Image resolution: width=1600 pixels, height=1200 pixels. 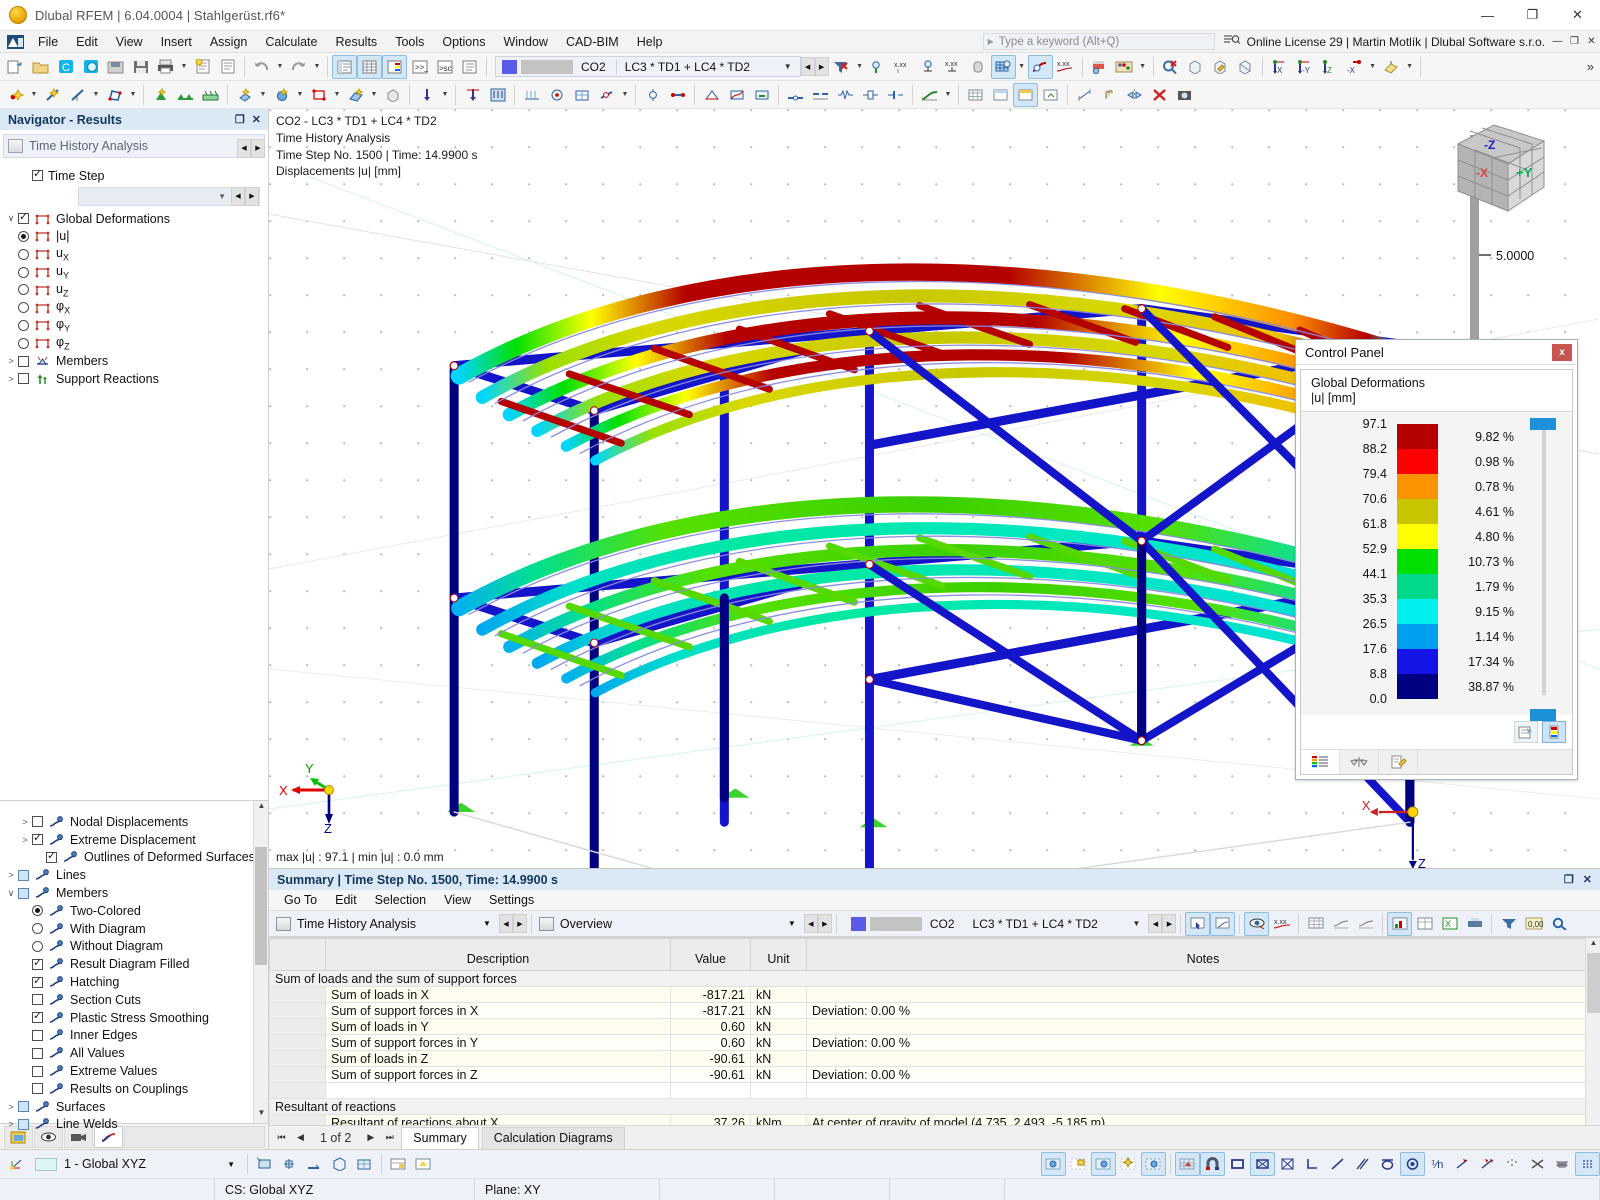 What do you see at coordinates (1591, 41) in the screenshot?
I see `doc-close-button: ✕` at bounding box center [1591, 41].